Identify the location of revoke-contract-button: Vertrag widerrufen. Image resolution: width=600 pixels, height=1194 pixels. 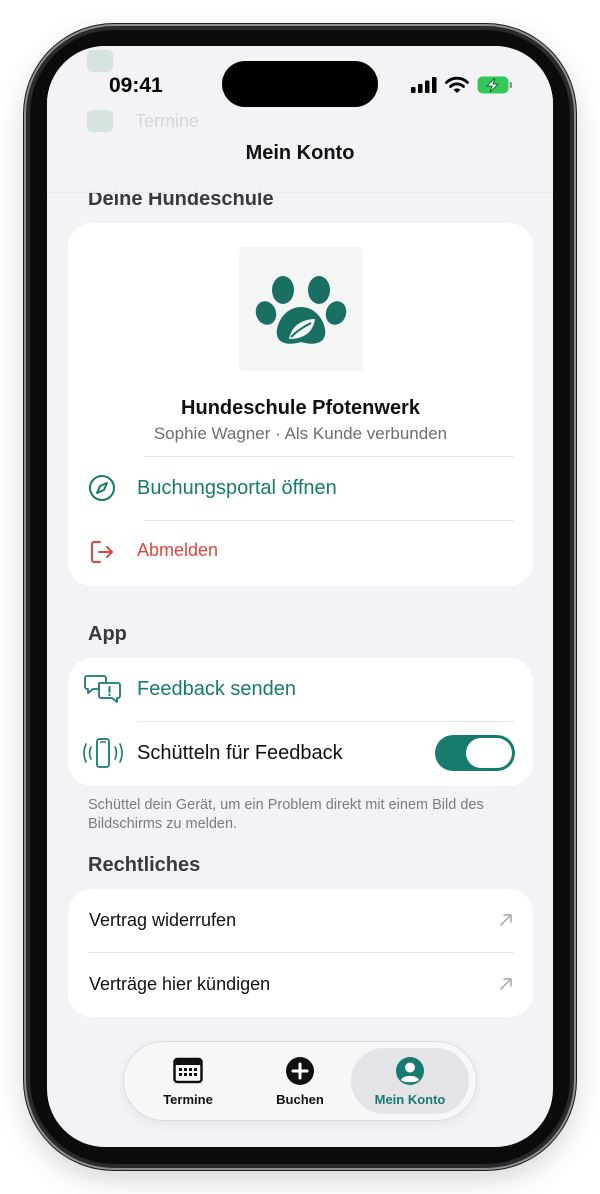
(300, 920).